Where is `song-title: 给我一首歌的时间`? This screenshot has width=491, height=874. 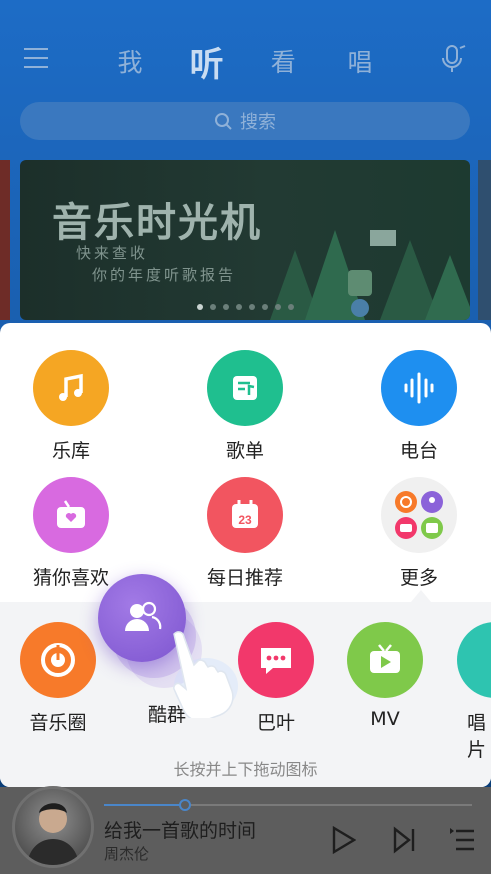 song-title: 给我一首歌的时间 is located at coordinates (180, 831).